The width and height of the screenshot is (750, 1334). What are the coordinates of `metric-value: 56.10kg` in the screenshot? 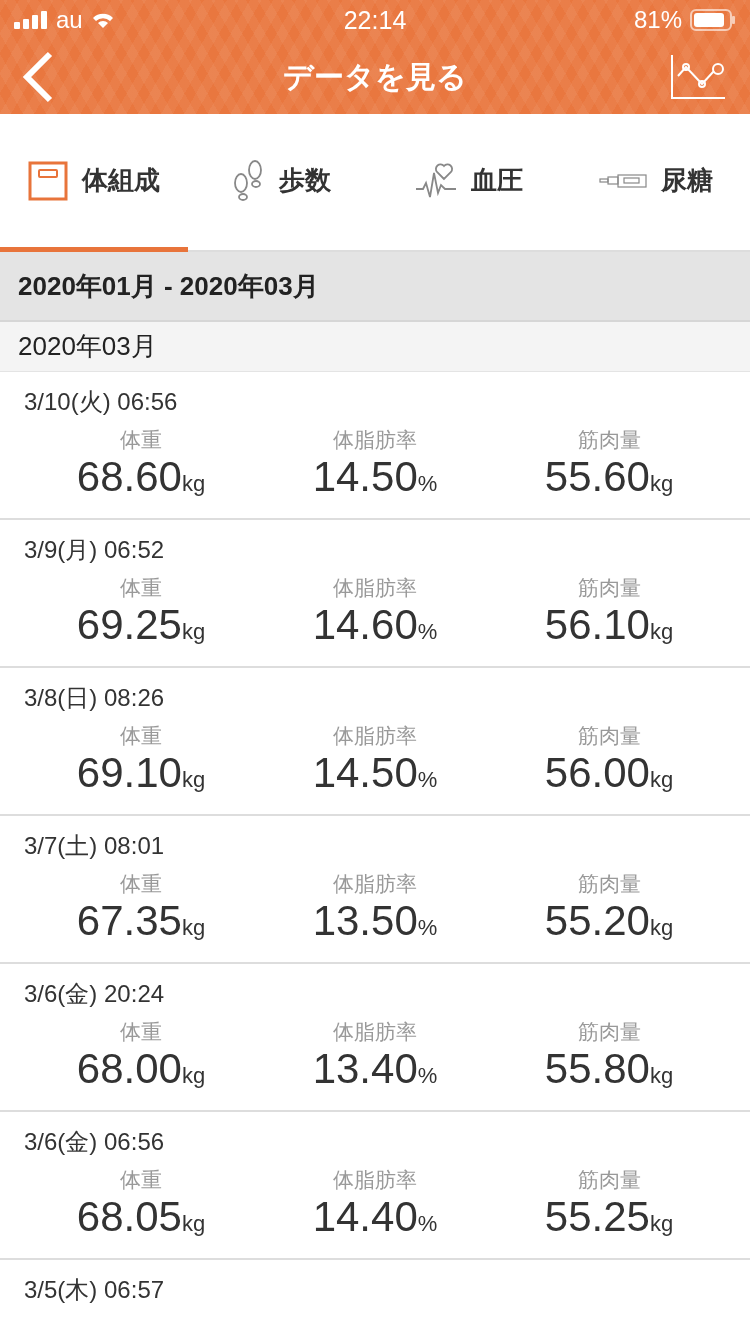 It's located at (609, 625).